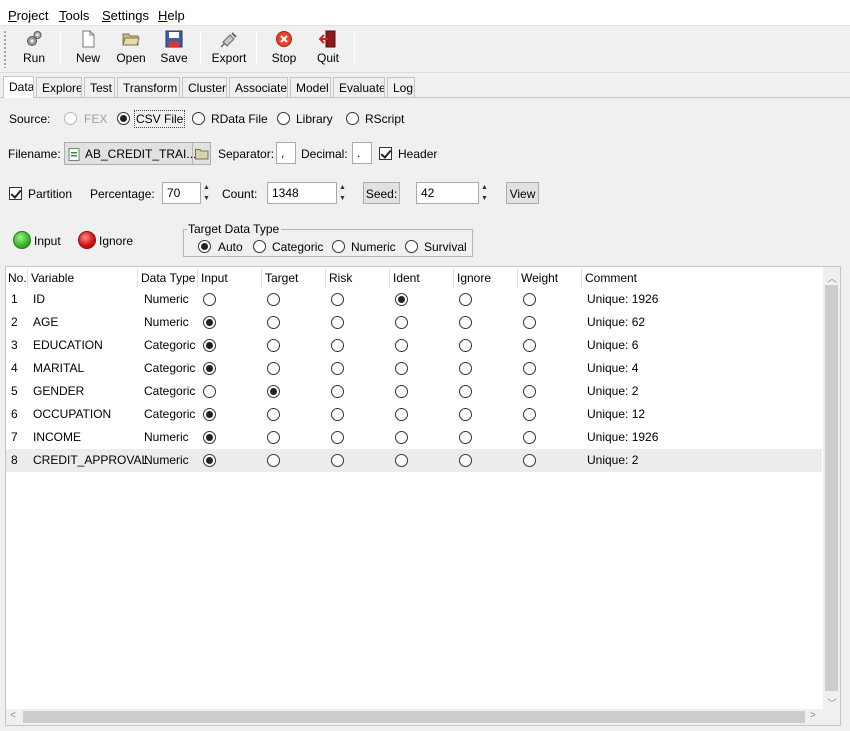 The width and height of the screenshot is (850, 731). I want to click on open-button: Open, so click(131, 50).